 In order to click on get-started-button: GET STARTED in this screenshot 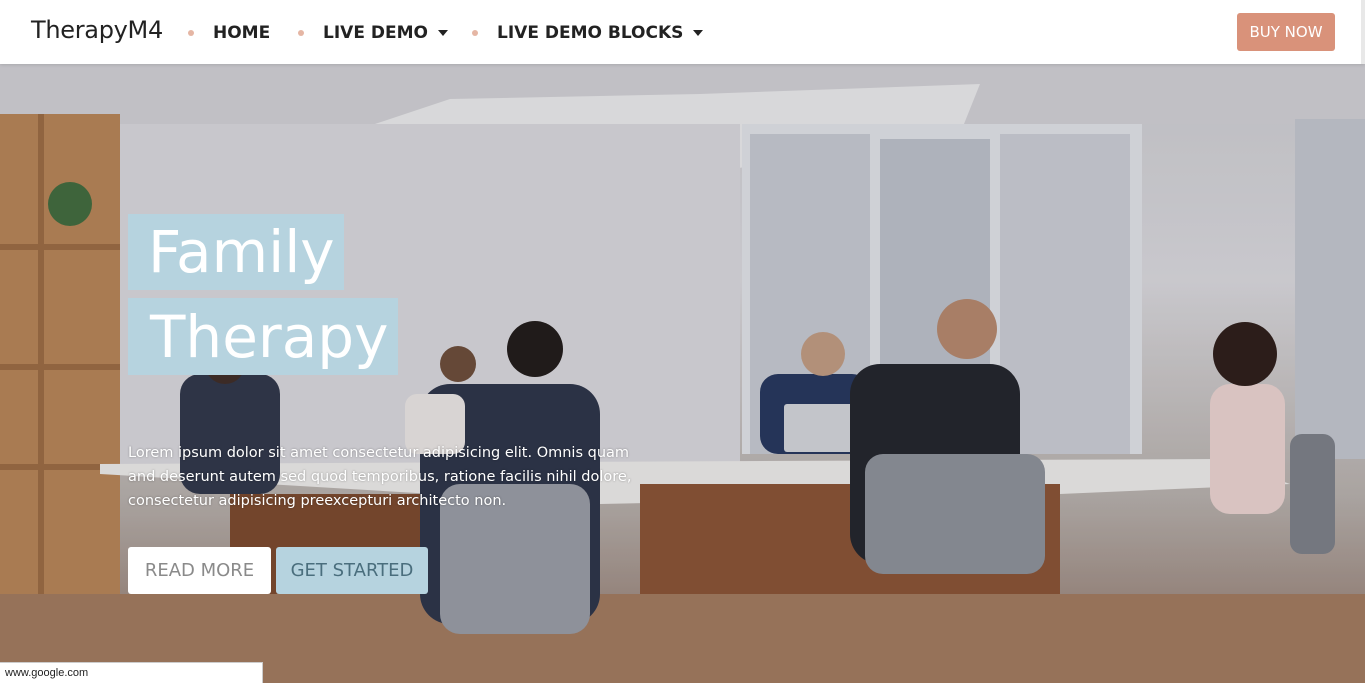, I will do `click(352, 570)`.